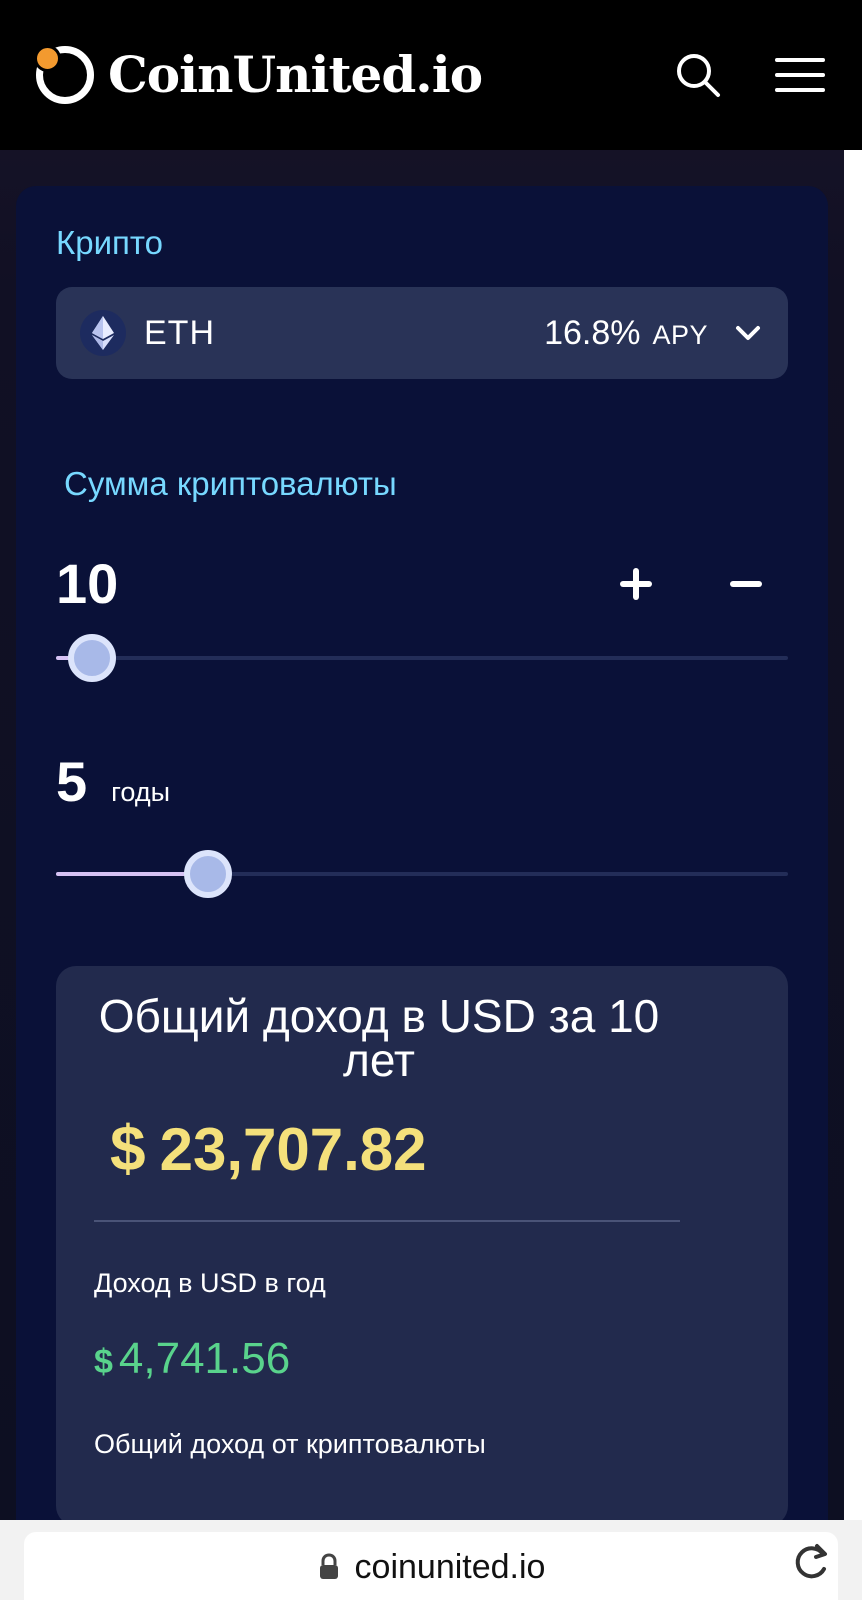  I want to click on refresh-icon, so click(811, 1561).